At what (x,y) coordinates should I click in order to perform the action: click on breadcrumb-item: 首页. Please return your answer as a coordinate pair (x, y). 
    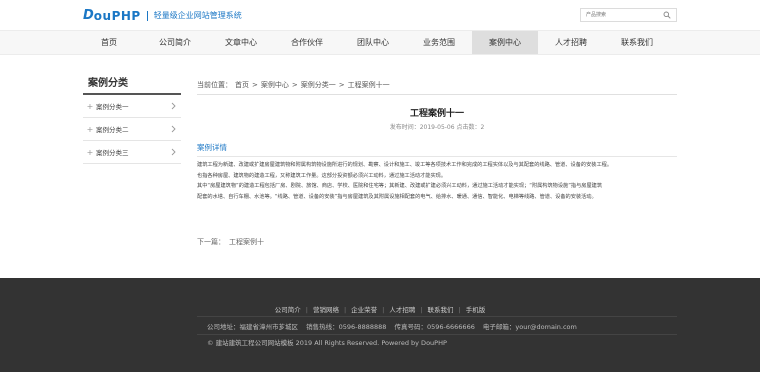
    Looking at the image, I should click on (242, 85).